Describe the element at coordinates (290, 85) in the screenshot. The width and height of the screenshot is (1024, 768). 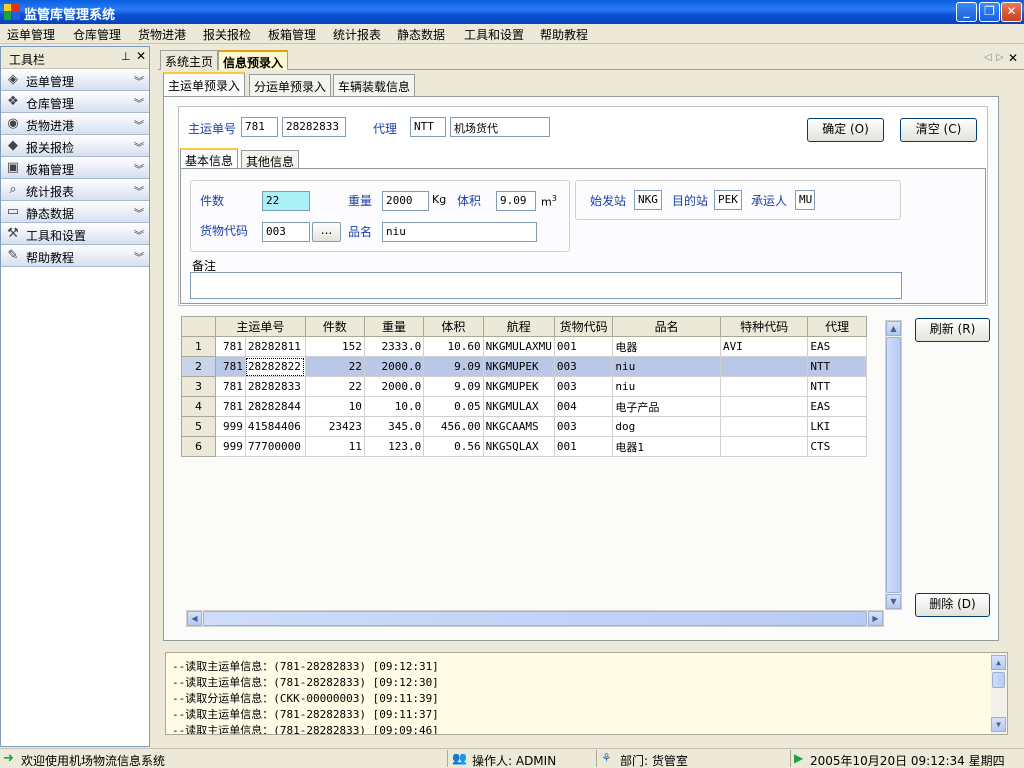
I see `tab-sub-entry: 分运单预录入` at that location.